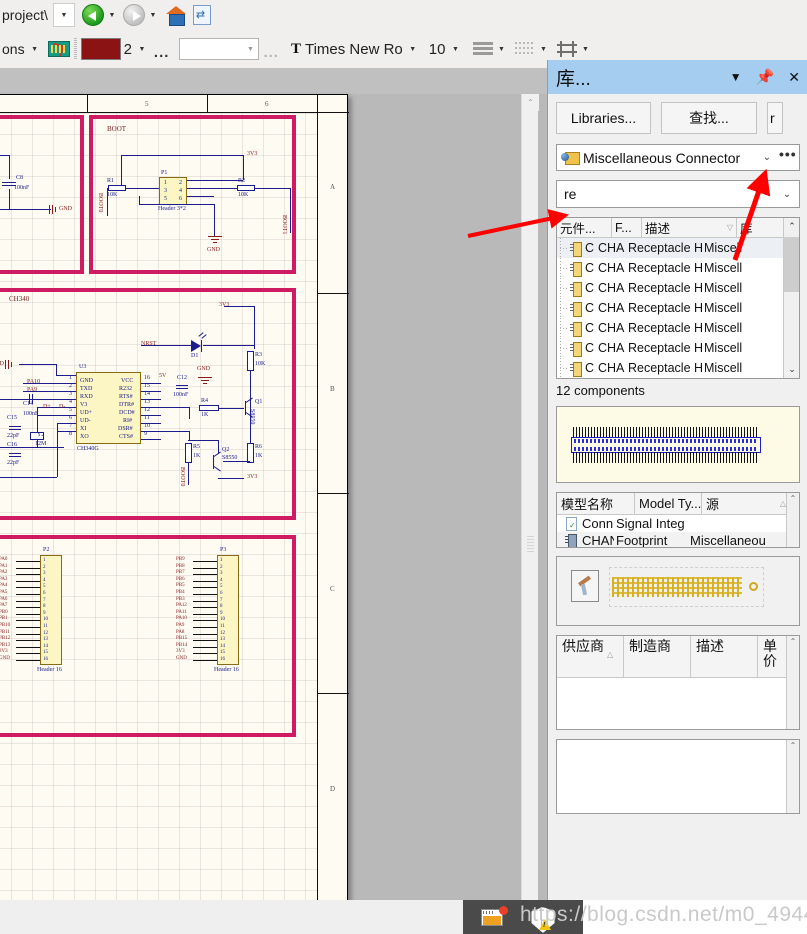 Image resolution: width=807 pixels, height=934 pixels. Describe the element at coordinates (567, 49) in the screenshot. I see `distribute-icon` at that location.